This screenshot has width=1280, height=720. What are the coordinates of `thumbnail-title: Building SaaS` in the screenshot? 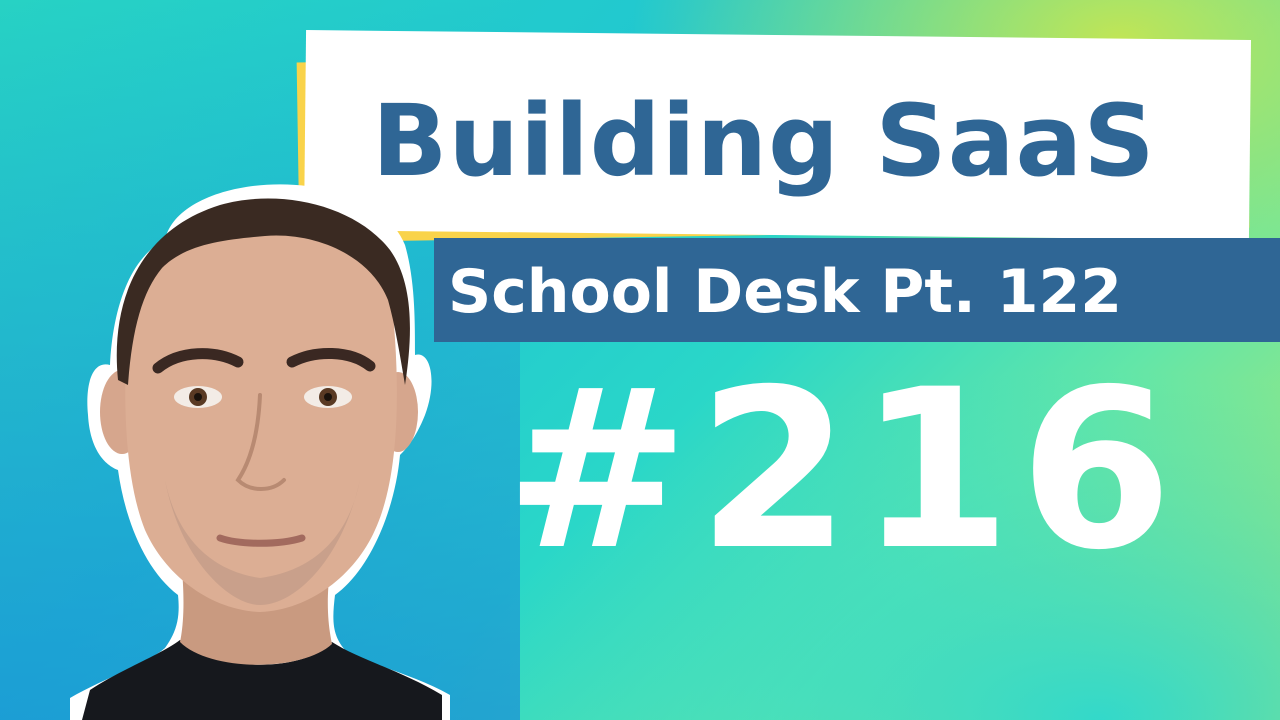 It's located at (764, 141).